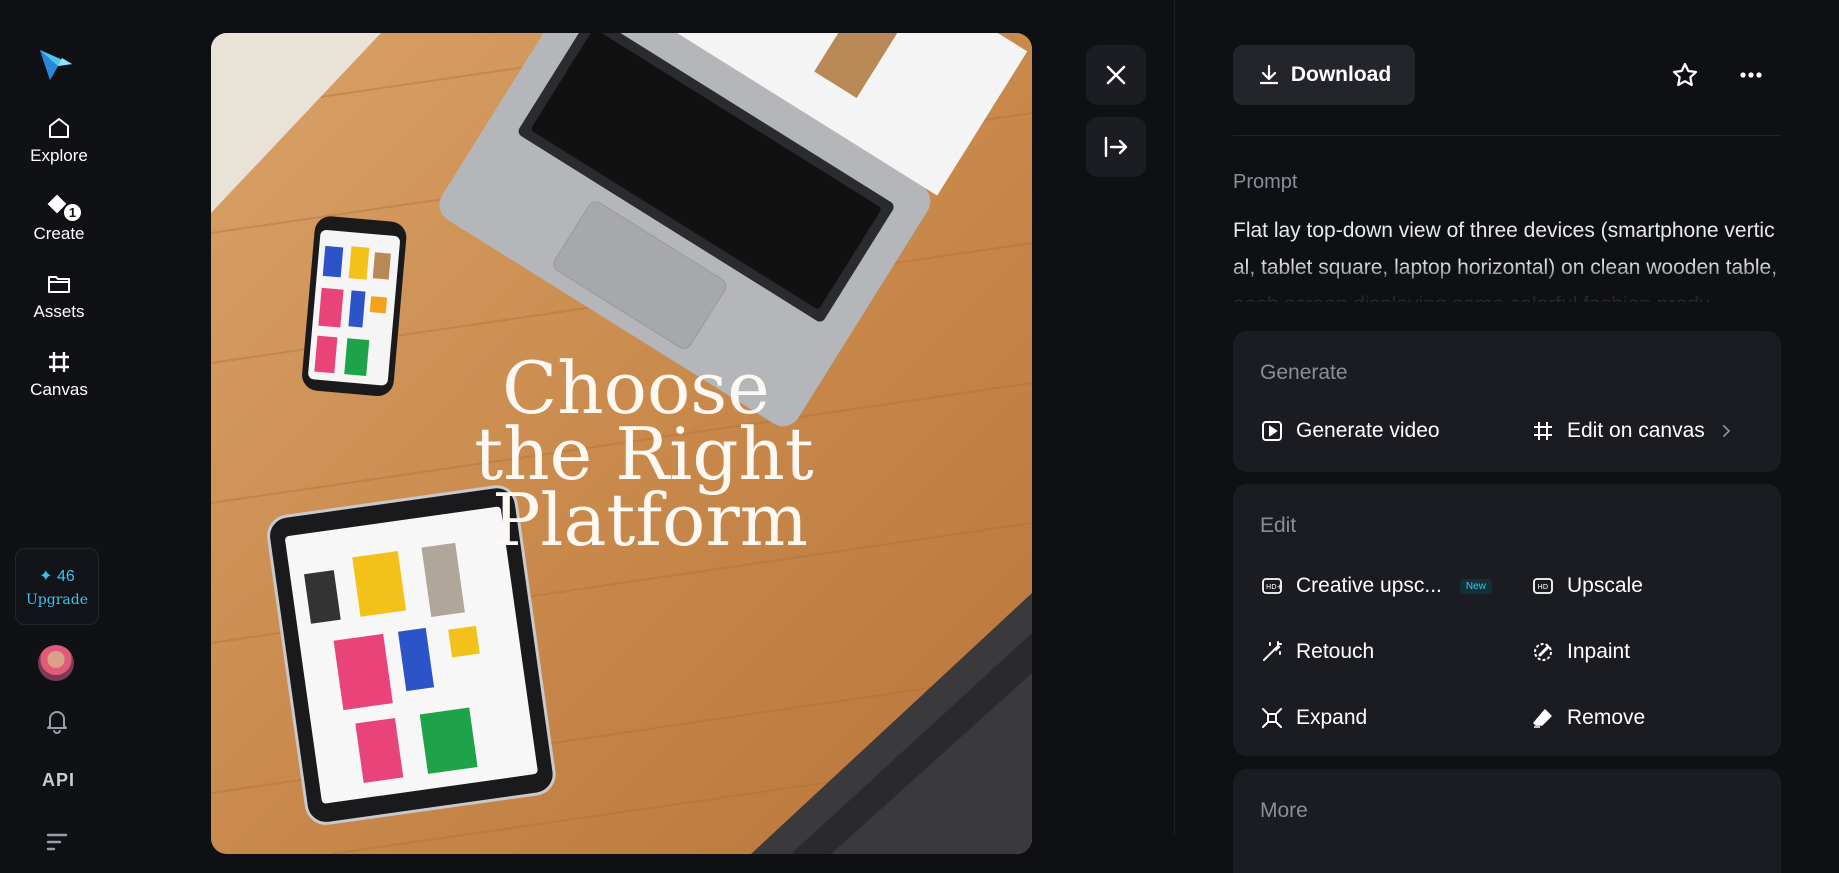 This screenshot has height=873, width=1839. Describe the element at coordinates (1543, 652) in the screenshot. I see `inpaint-icon` at that location.